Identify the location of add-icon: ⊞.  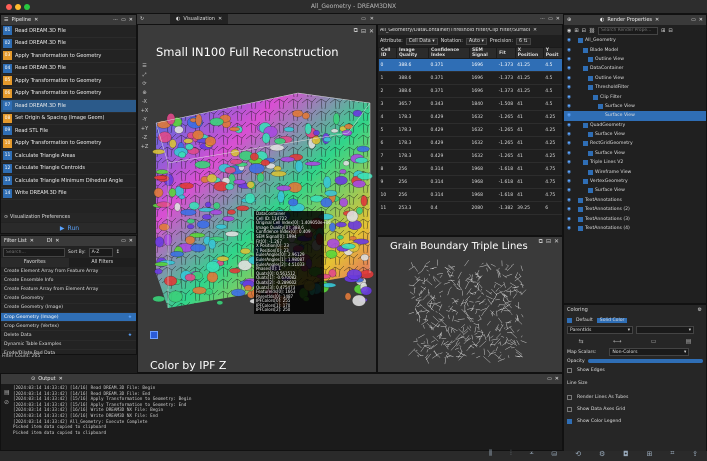
(663, 31).